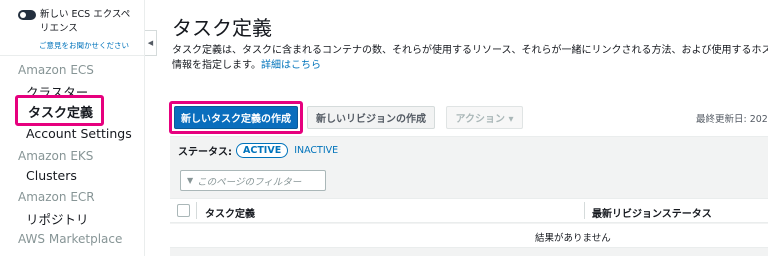 The height and width of the screenshot is (256, 768). I want to click on learn-more-link: 詳細はこちら, so click(291, 65).